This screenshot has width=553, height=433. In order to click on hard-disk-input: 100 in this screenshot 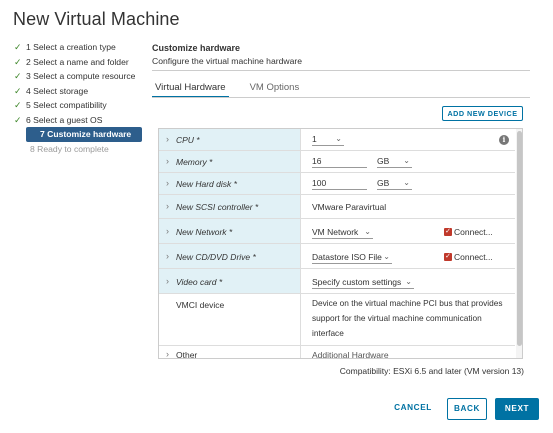, I will do `click(339, 183)`.